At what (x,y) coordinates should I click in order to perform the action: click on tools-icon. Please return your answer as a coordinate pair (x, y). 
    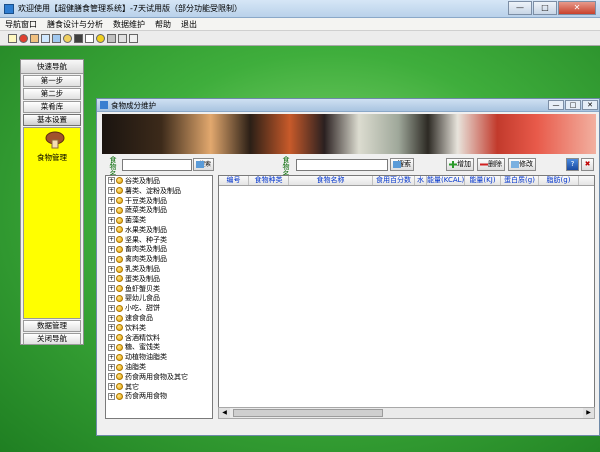
    Looking at the image, I should click on (111, 38).